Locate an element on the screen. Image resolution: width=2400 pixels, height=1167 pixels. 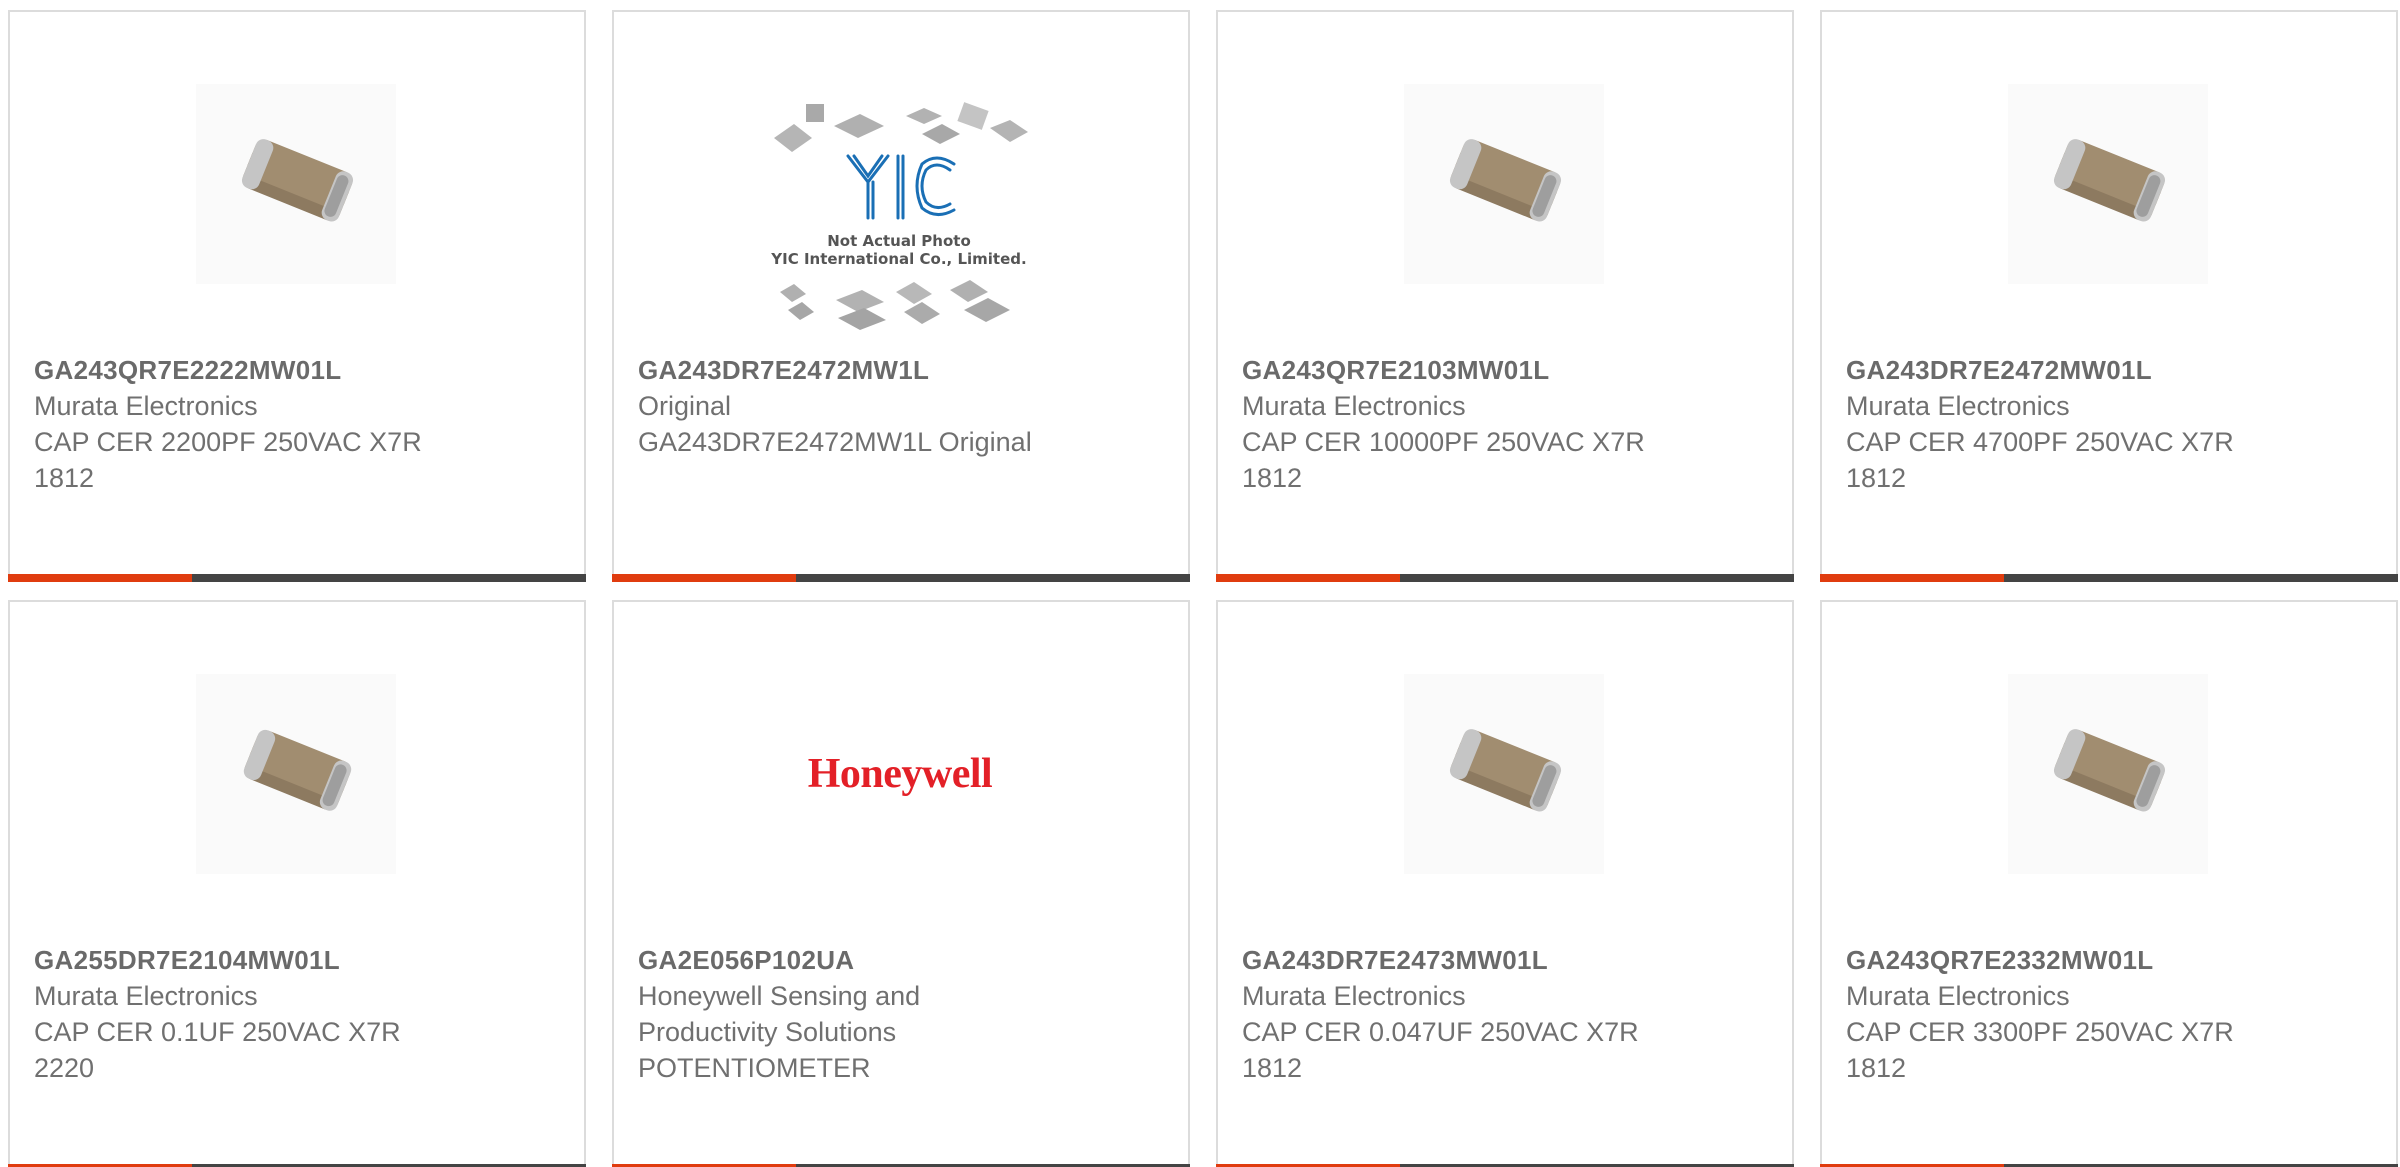
part-number: GA243QR7E2103MW01L is located at coordinates (1452, 370).